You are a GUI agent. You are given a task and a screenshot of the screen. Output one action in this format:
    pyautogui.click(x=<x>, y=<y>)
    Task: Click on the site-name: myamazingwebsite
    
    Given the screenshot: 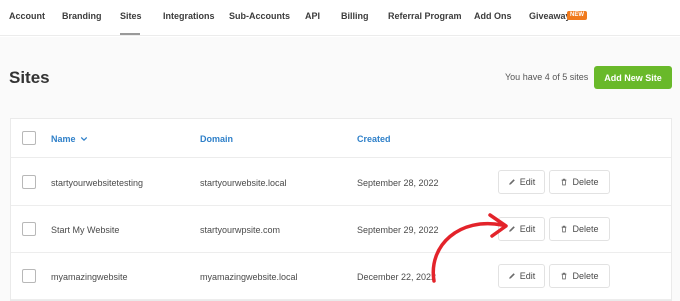 What is the action you would take?
    pyautogui.click(x=89, y=277)
    